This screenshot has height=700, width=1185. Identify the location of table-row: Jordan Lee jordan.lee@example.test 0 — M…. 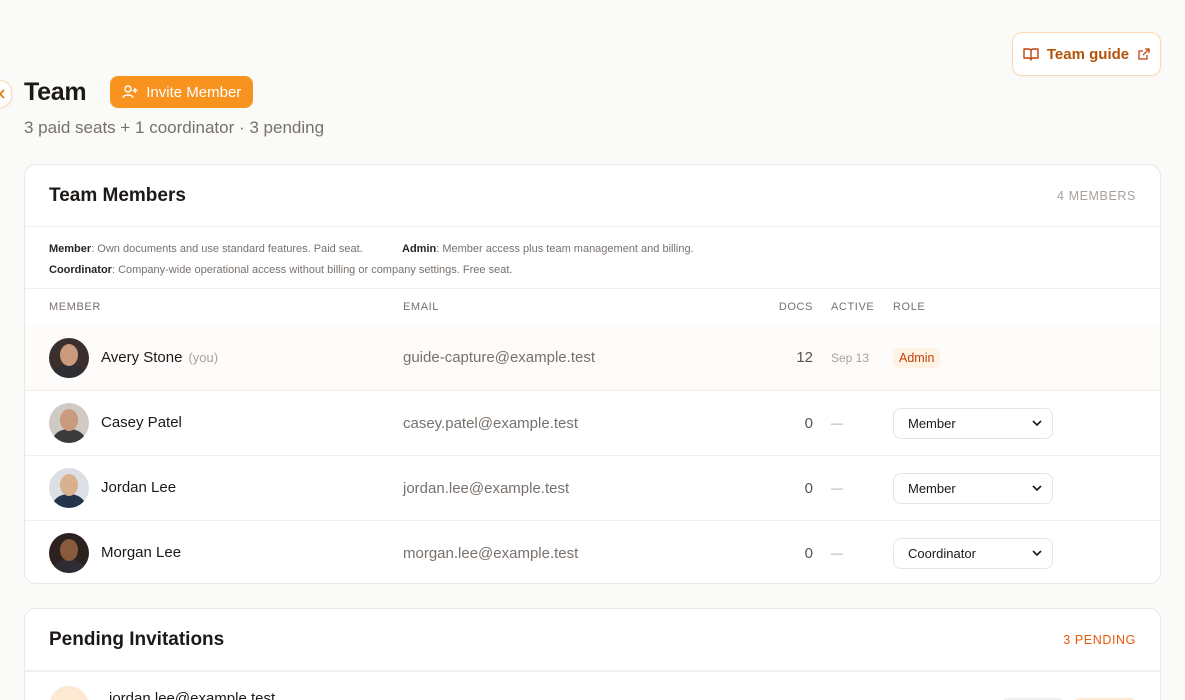
(592, 487).